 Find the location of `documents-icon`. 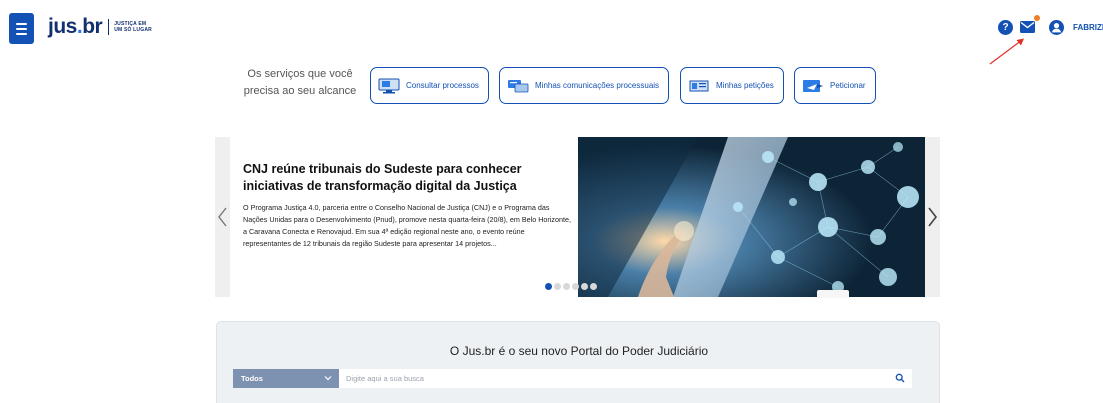

documents-icon is located at coordinates (699, 85).